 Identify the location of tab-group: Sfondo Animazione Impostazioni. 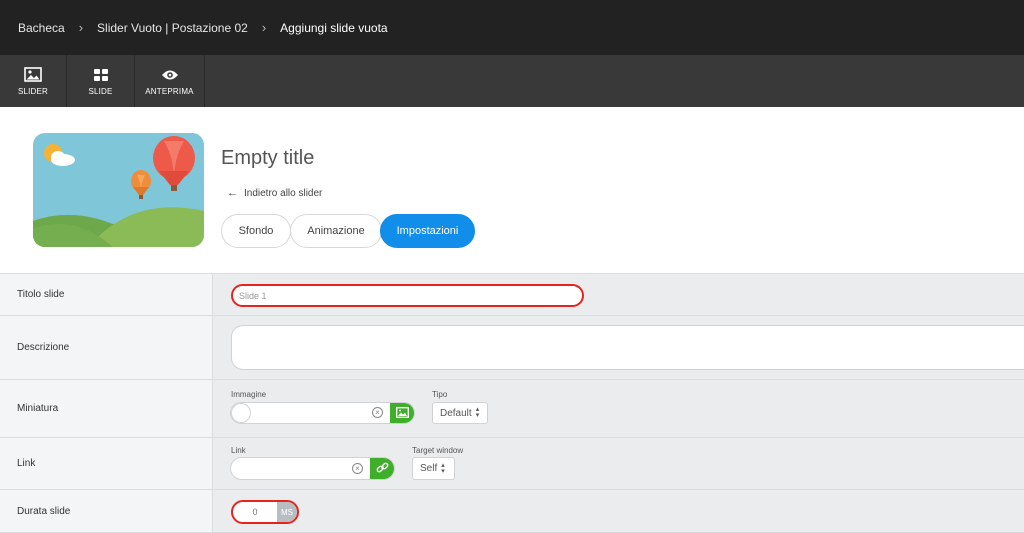
(348, 231).